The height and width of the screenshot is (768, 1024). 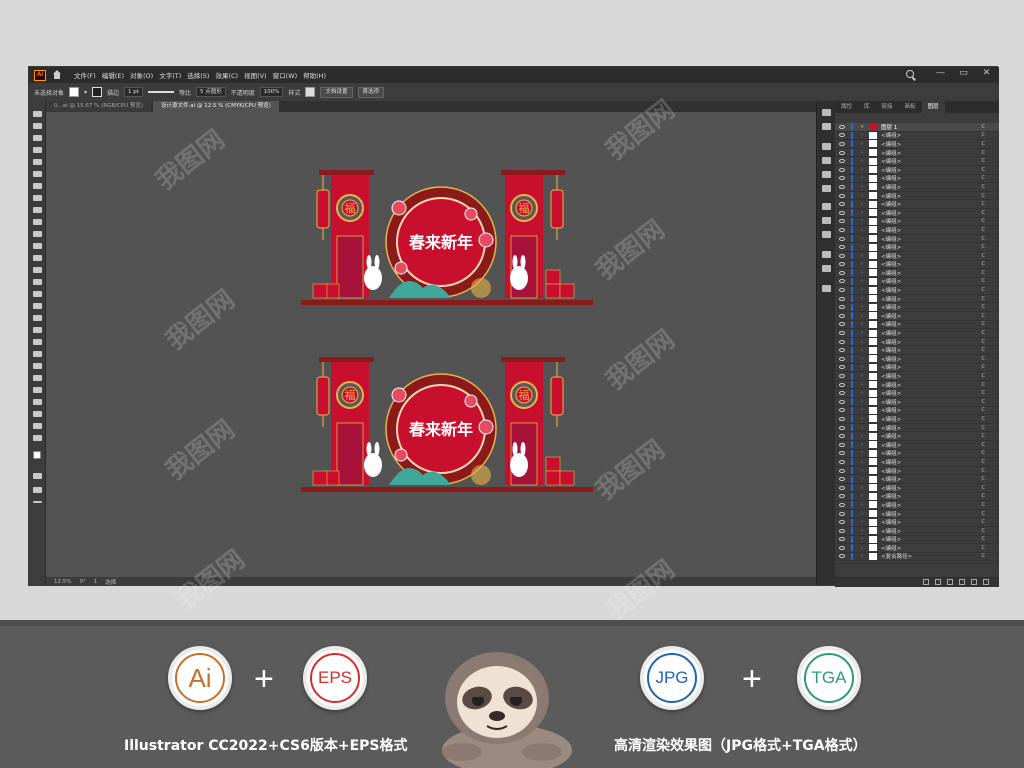 What do you see at coordinates (37, 174) in the screenshot?
I see `curvature-tool-icon` at bounding box center [37, 174].